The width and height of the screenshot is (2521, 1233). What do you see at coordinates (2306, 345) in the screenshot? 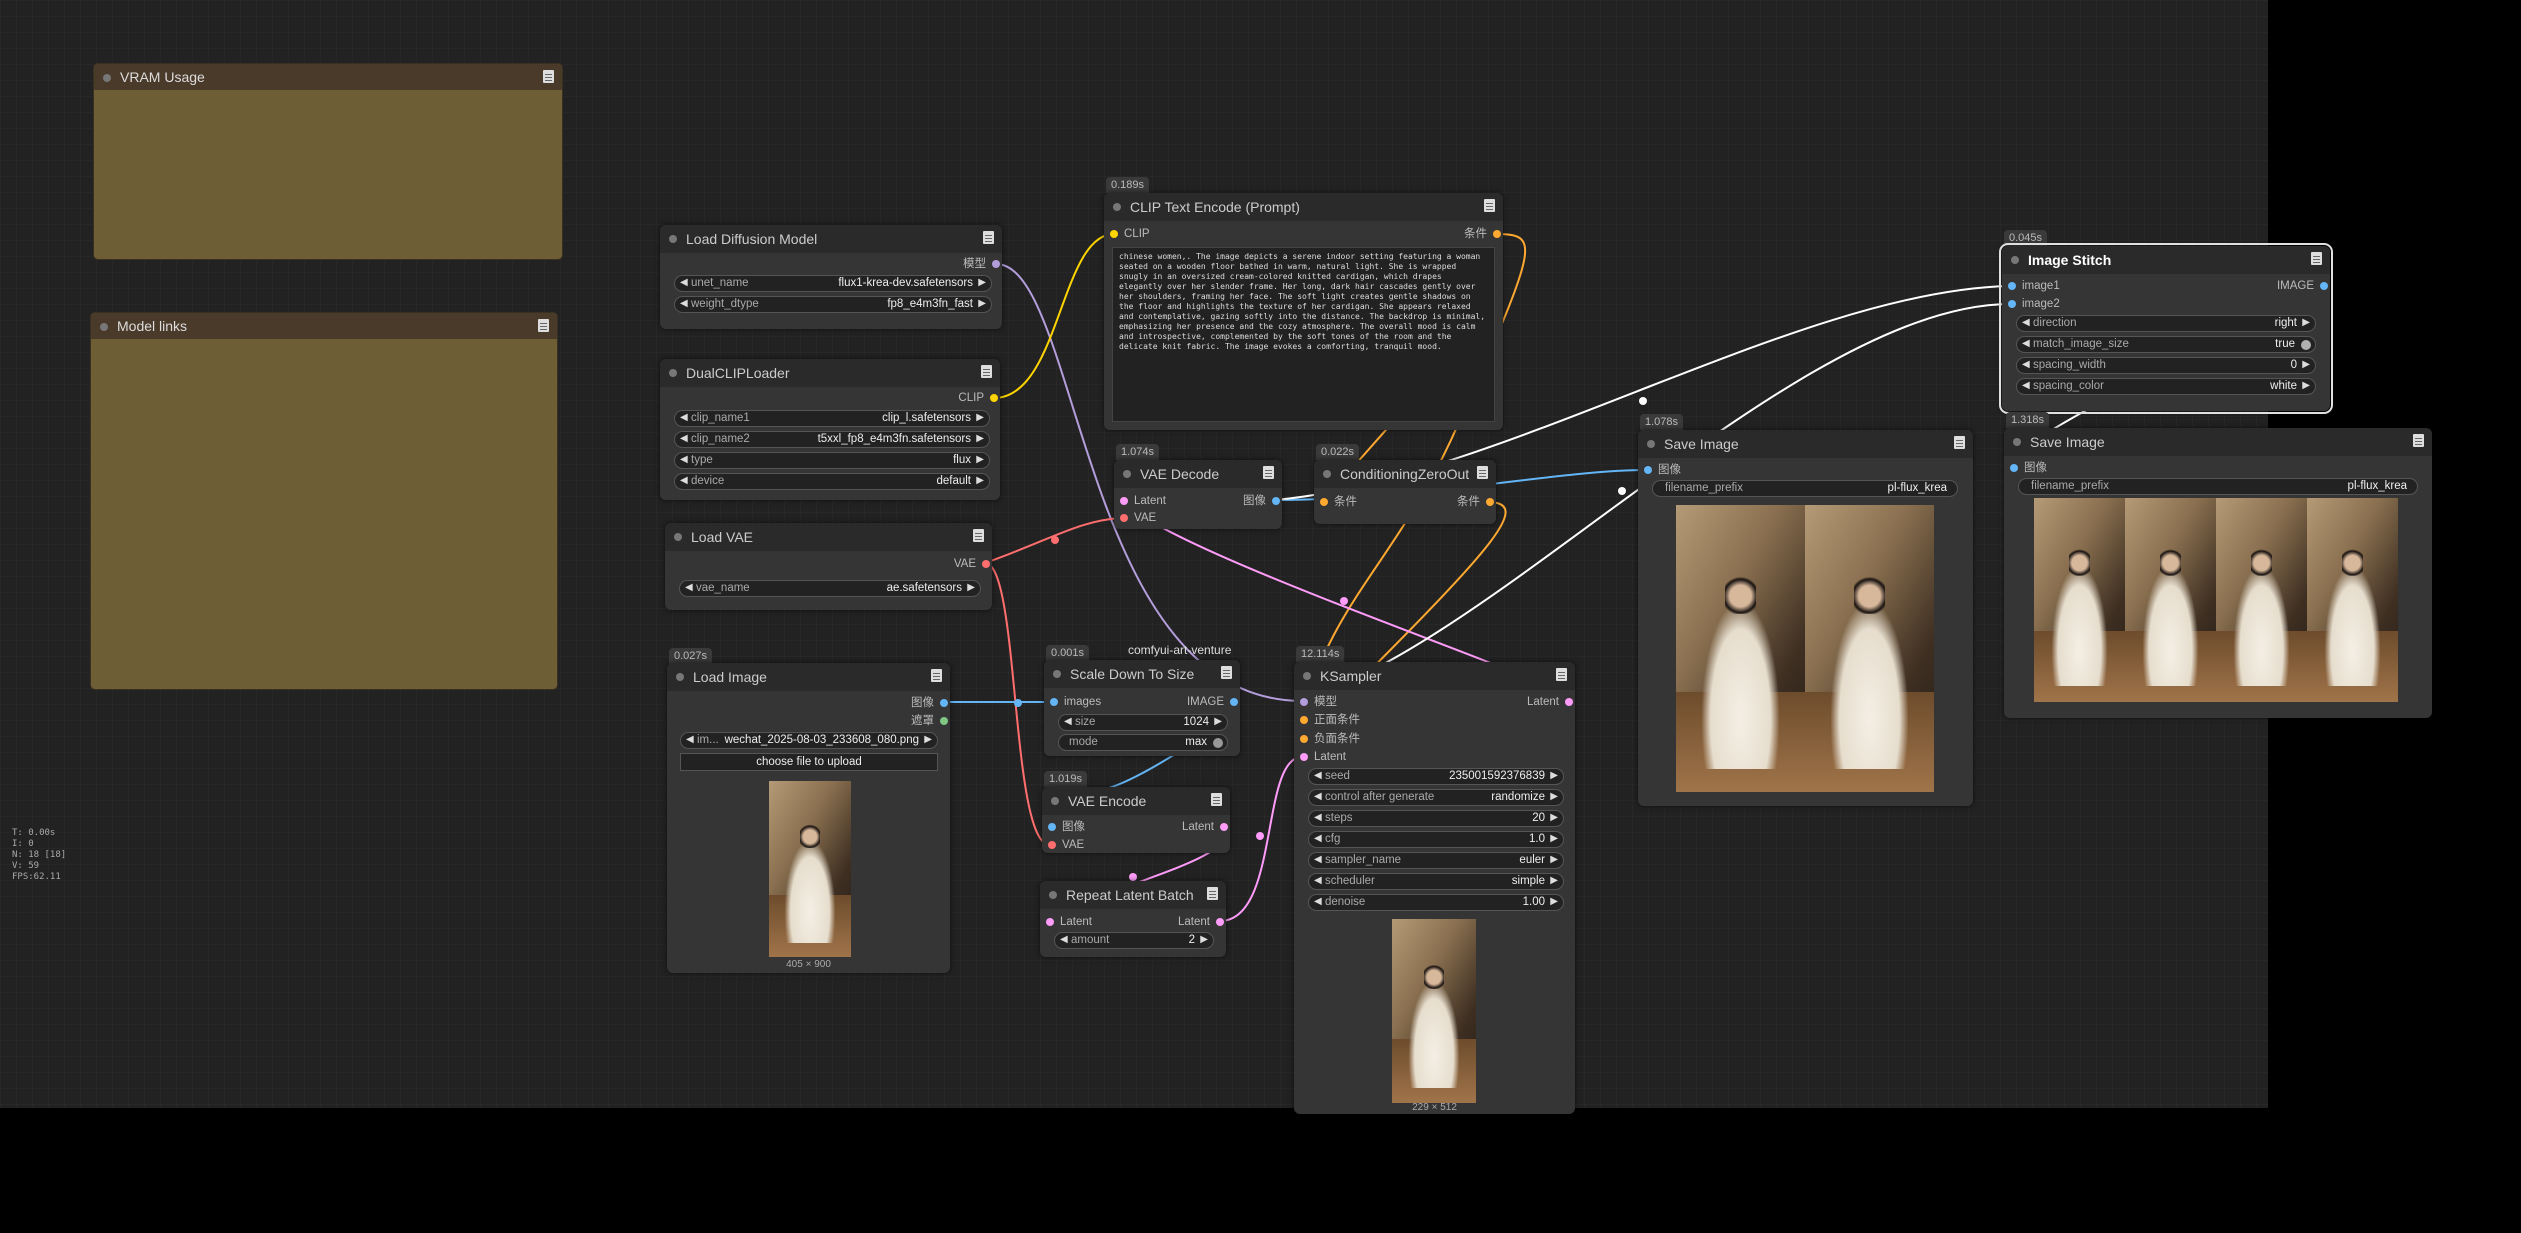
I see `toggle-knob-icon` at bounding box center [2306, 345].